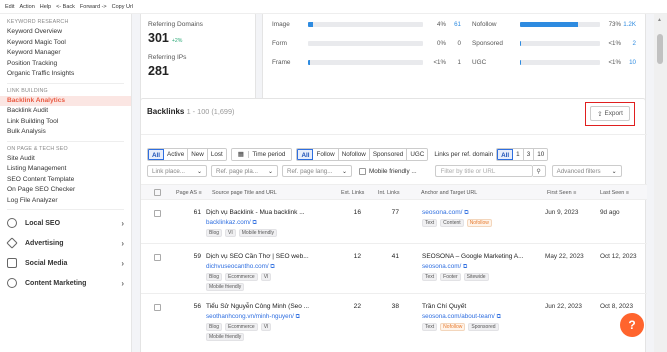 This screenshot has height=352, width=667. What do you see at coordinates (352, 193) in the screenshot?
I see `col-ext-links: Ext. Links` at bounding box center [352, 193].